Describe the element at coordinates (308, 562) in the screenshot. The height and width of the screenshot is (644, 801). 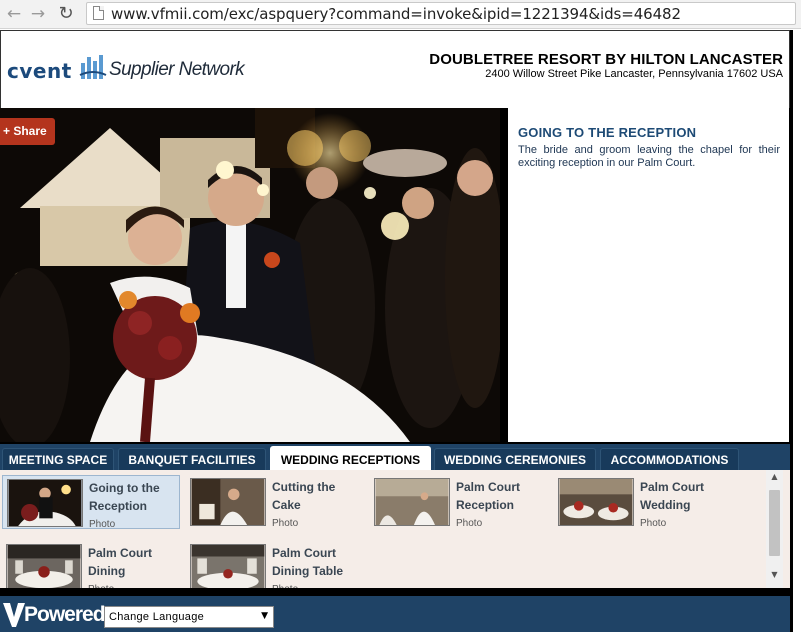
I see `gallery-item-title: Palm Court Dining Table` at that location.